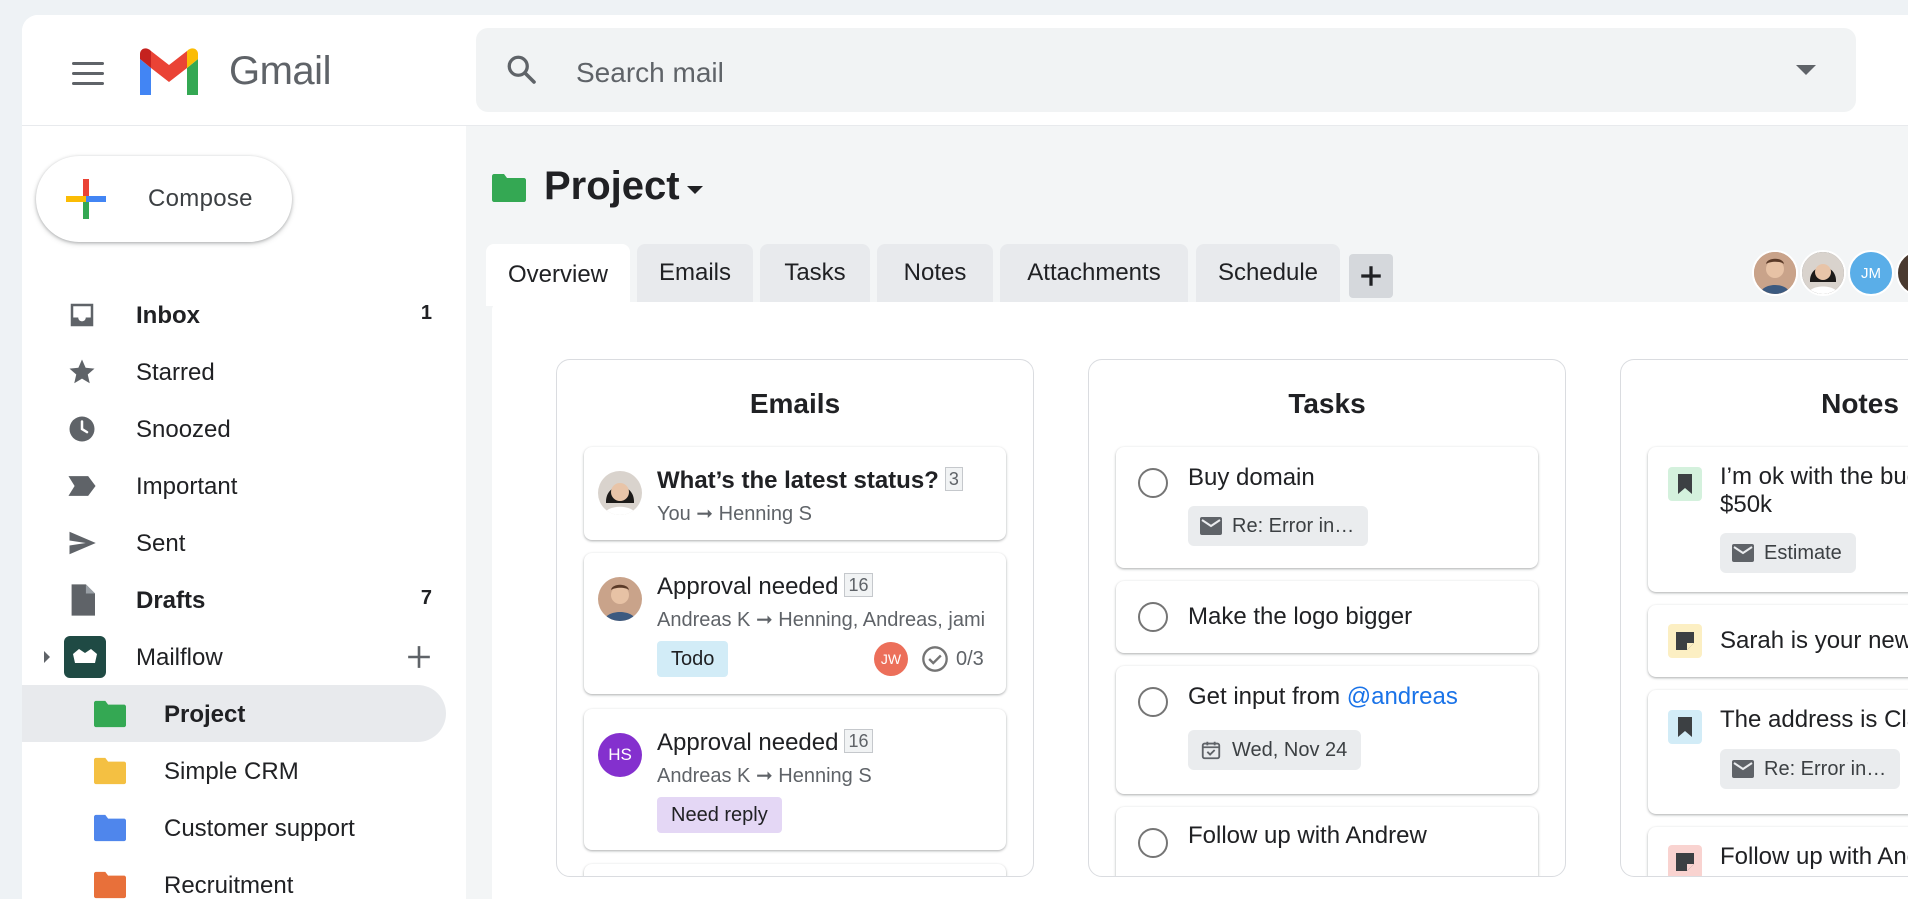 The width and height of the screenshot is (1908, 899). Describe the element at coordinates (234, 428) in the screenshot. I see `sidebar-item-snoozed: Snoozed` at that location.